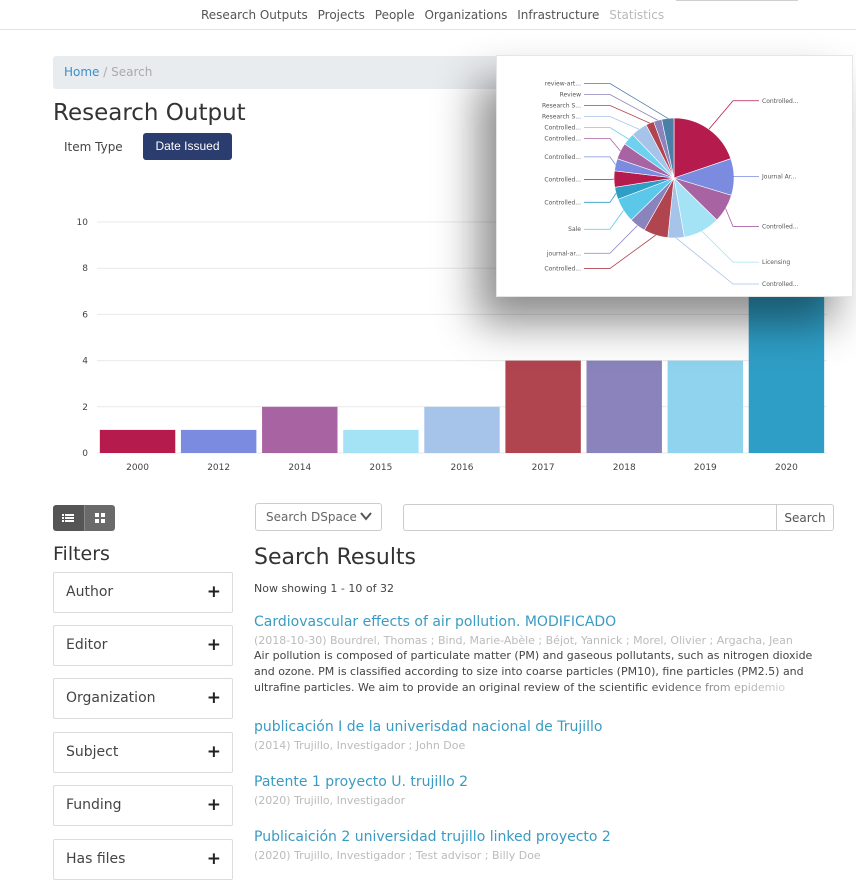 This screenshot has height=882, width=856. What do you see at coordinates (94, 805) in the screenshot?
I see `filter-label: Funding` at bounding box center [94, 805].